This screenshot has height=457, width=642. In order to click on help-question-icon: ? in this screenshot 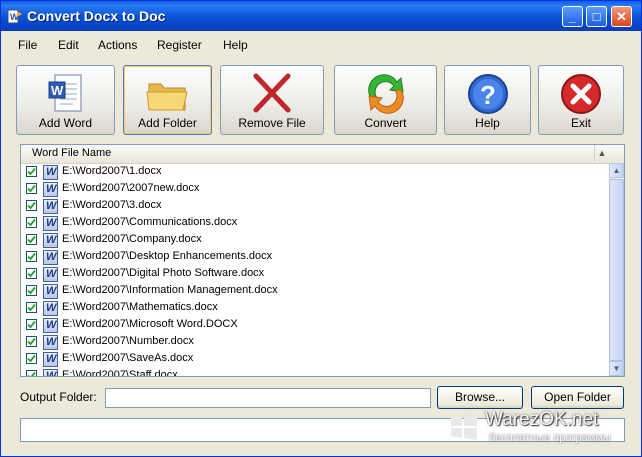, I will do `click(487, 94)`.